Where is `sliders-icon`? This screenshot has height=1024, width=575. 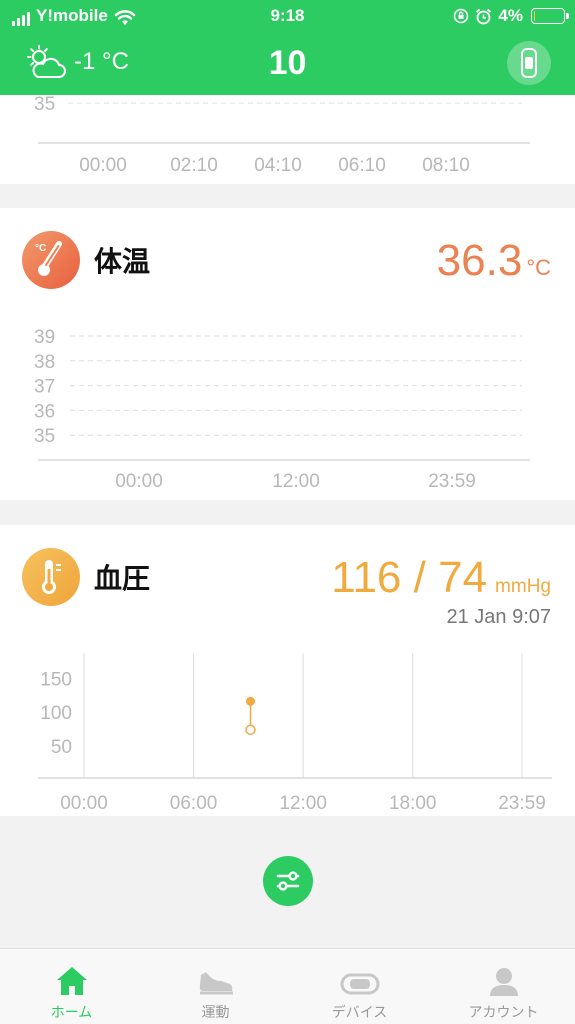
sliders-icon is located at coordinates (288, 881).